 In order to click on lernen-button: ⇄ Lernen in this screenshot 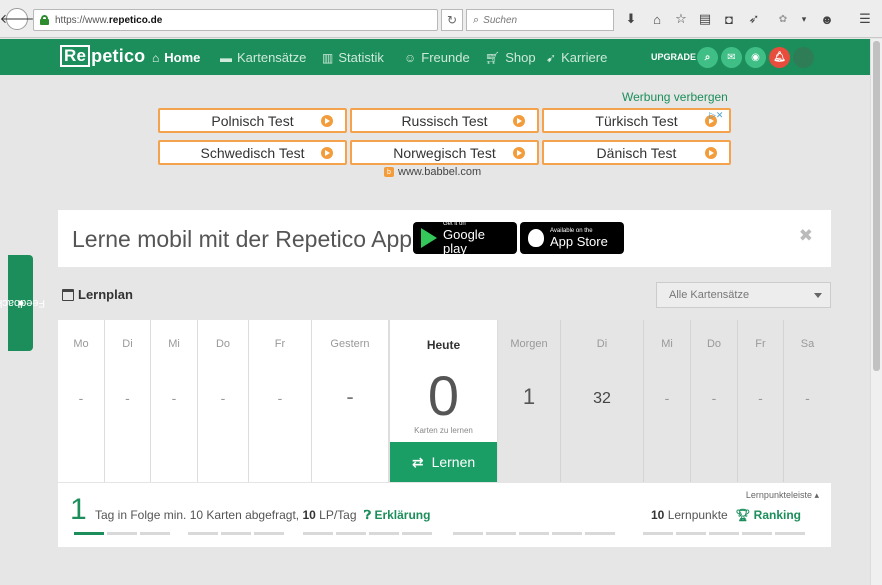, I will do `click(443, 462)`.